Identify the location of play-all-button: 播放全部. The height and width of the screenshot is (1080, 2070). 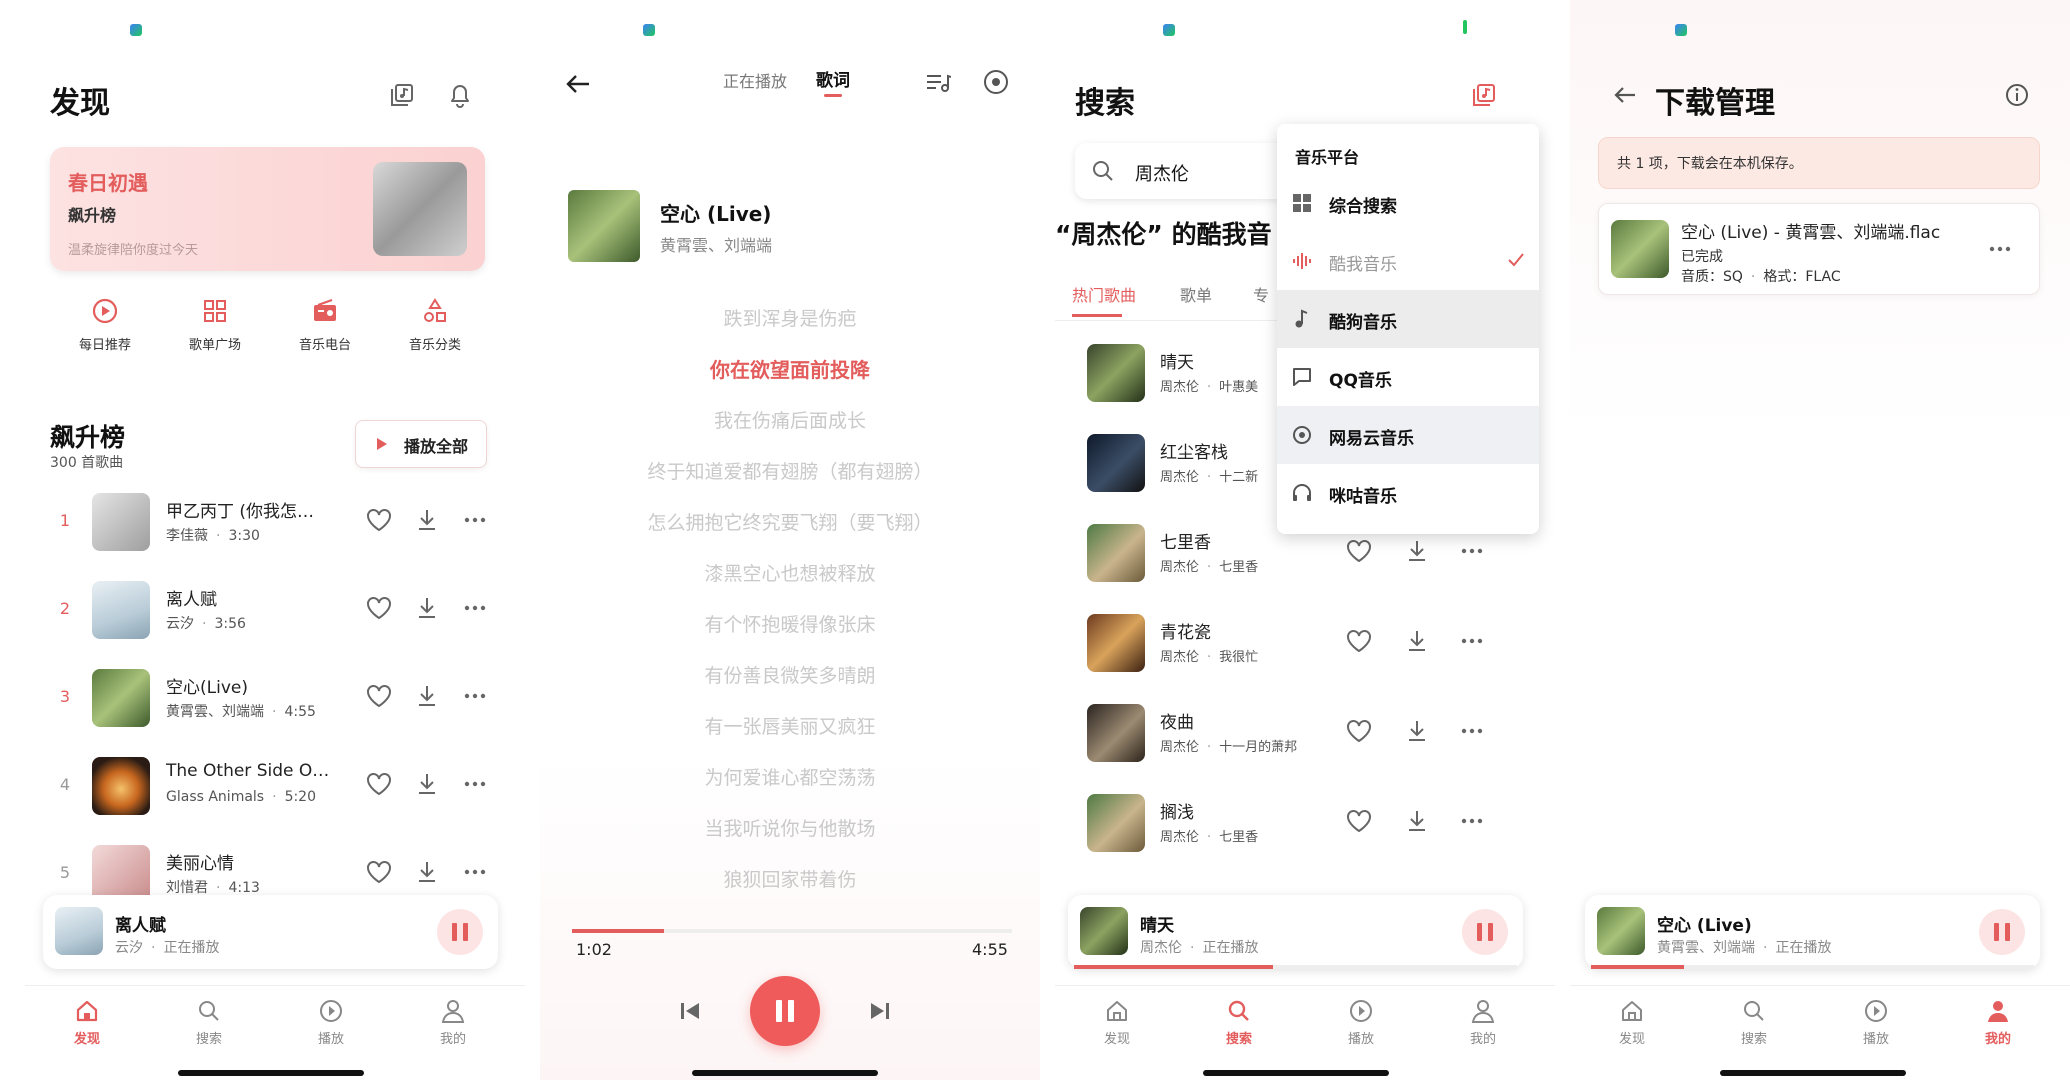
(421, 444).